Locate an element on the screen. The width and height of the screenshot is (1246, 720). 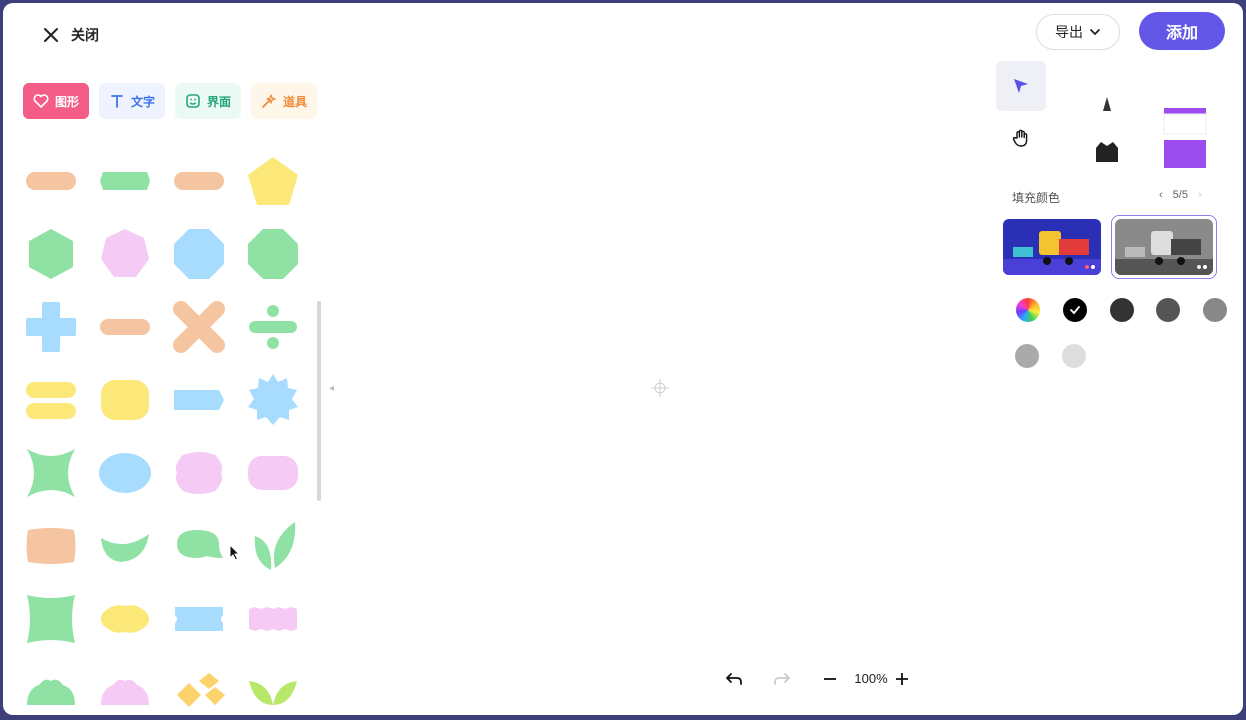
undo-button is located at coordinates (740, 679).